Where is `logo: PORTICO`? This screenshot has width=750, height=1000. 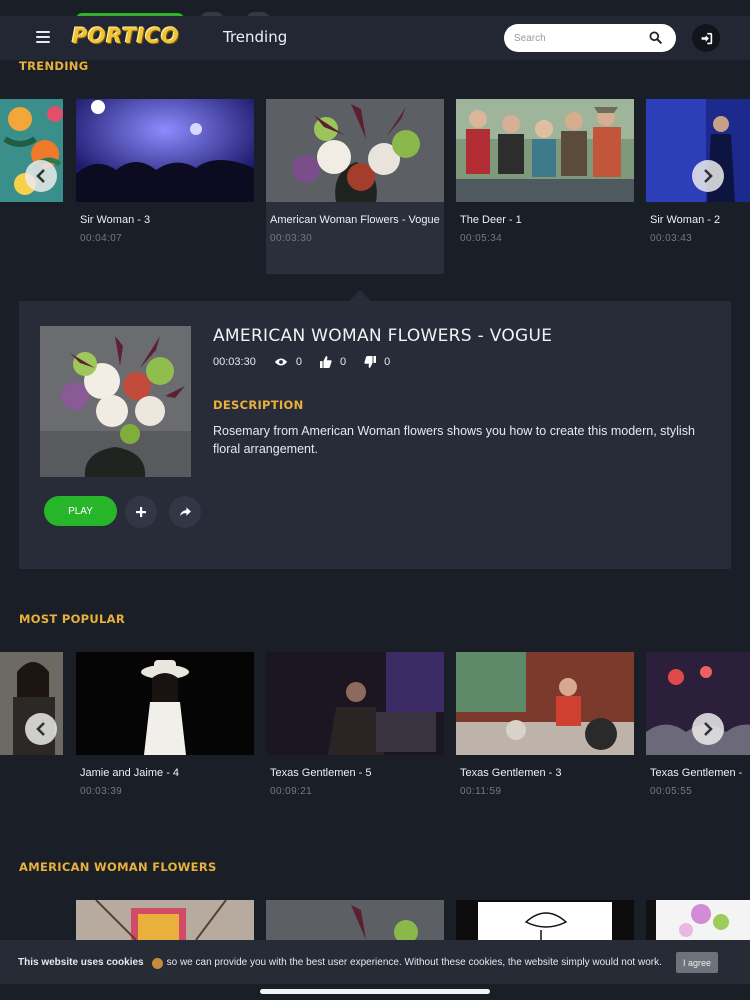
logo: PORTICO is located at coordinates (125, 36).